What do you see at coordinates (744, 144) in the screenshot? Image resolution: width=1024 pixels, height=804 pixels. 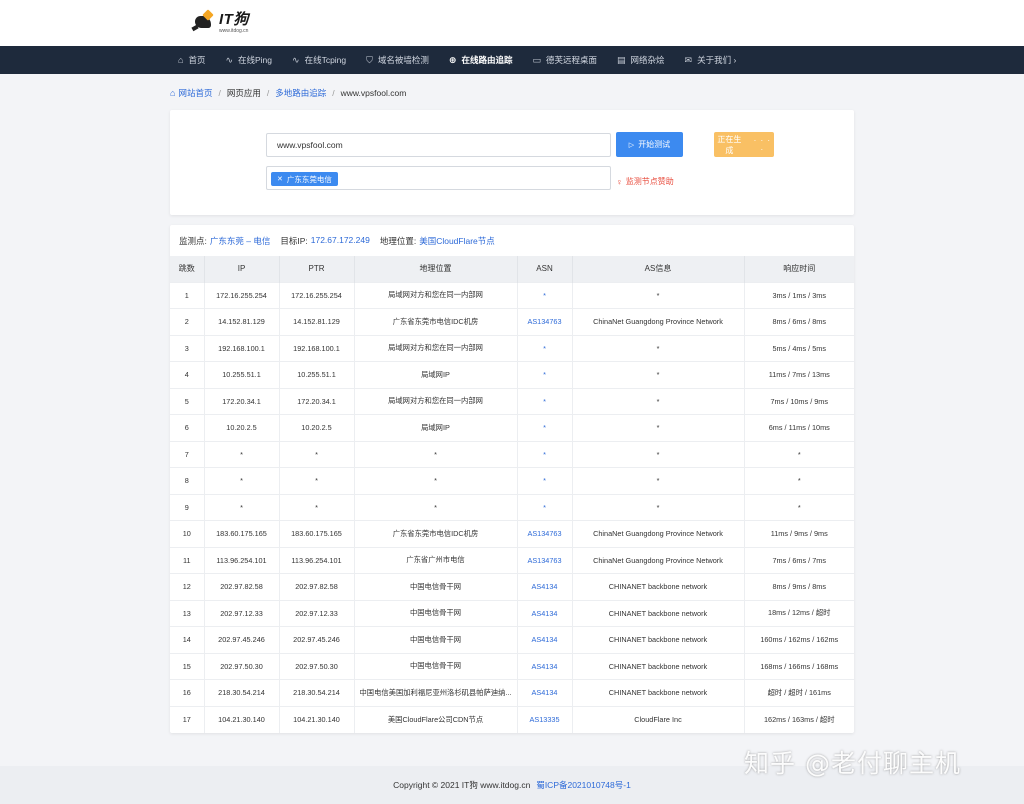 I see `generating-button: 正在生成 · · · ·` at bounding box center [744, 144].